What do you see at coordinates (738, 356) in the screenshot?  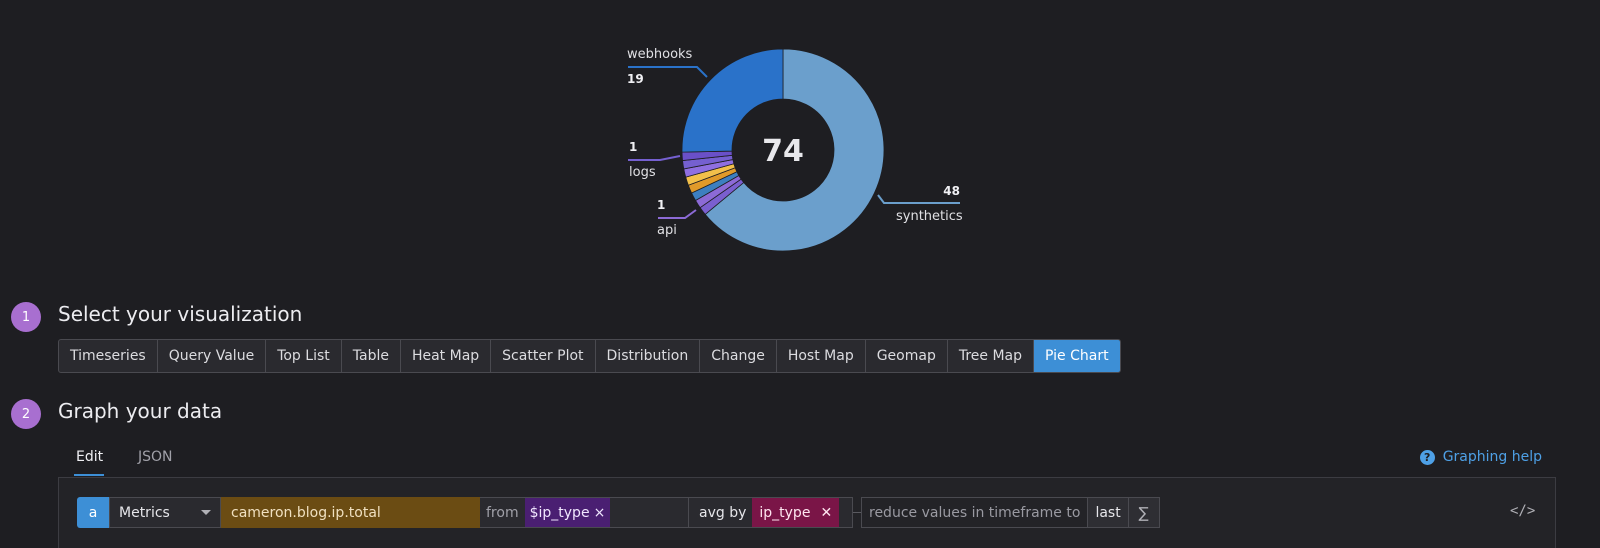 I see `viz-change-button: Change` at bounding box center [738, 356].